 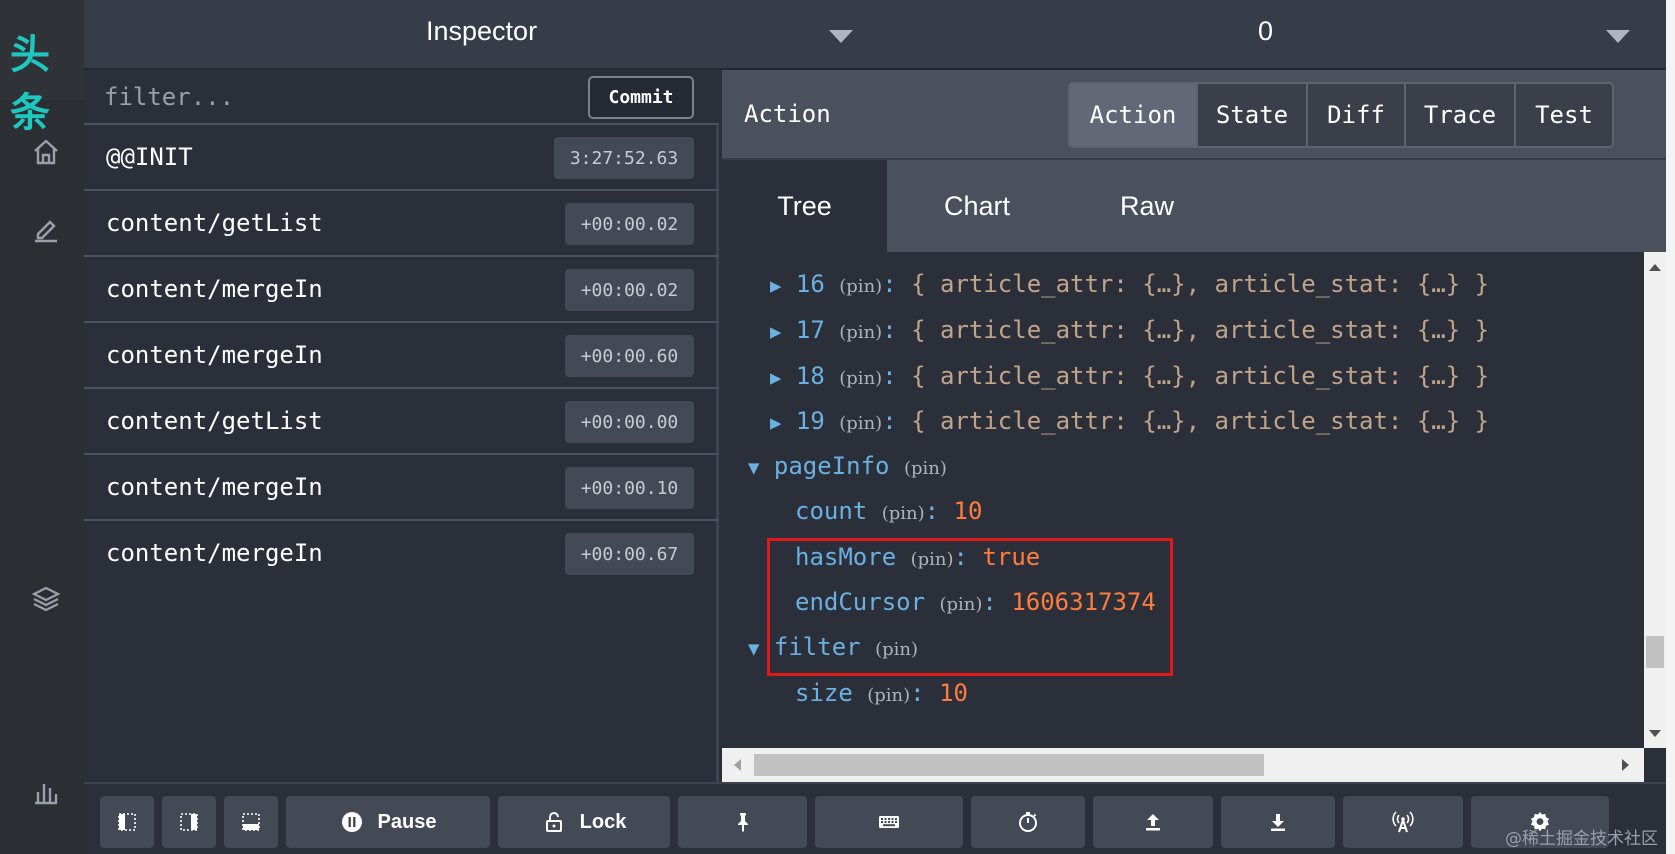 What do you see at coordinates (481, 31) in the screenshot?
I see `monitor-select: Inspector` at bounding box center [481, 31].